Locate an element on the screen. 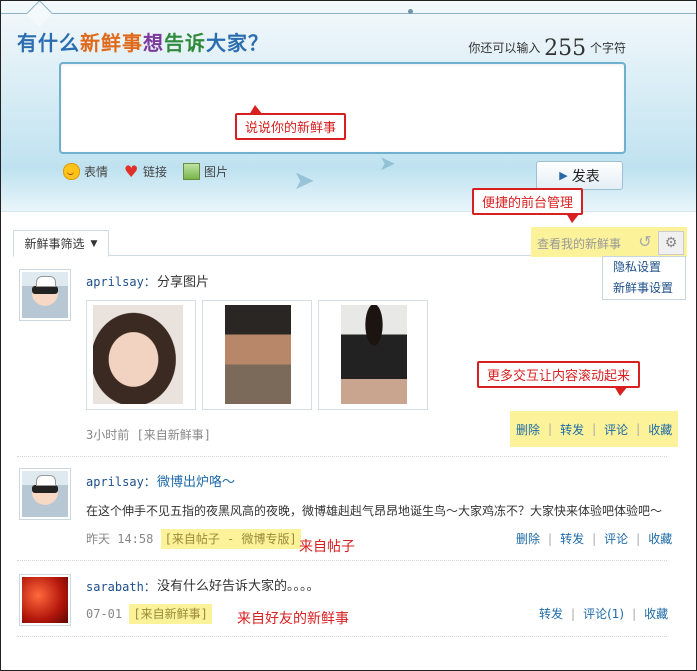 This screenshot has width=697, height=671. title-part: 大家 is located at coordinates (227, 43).